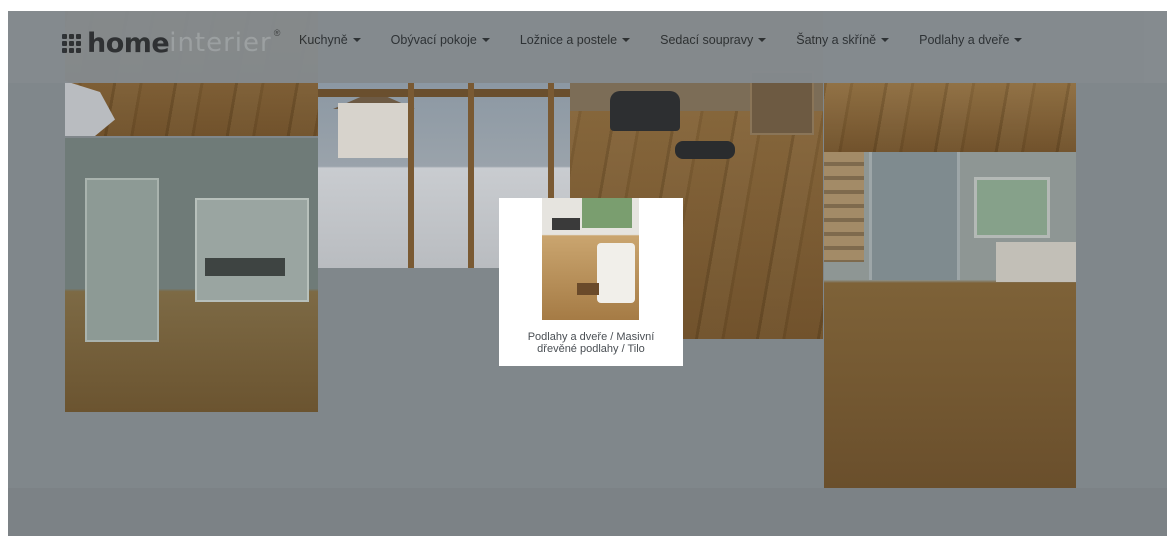 This screenshot has width=1167, height=536. Describe the element at coordinates (914, 216) in the screenshot. I see `sliding-door-detail` at that location.